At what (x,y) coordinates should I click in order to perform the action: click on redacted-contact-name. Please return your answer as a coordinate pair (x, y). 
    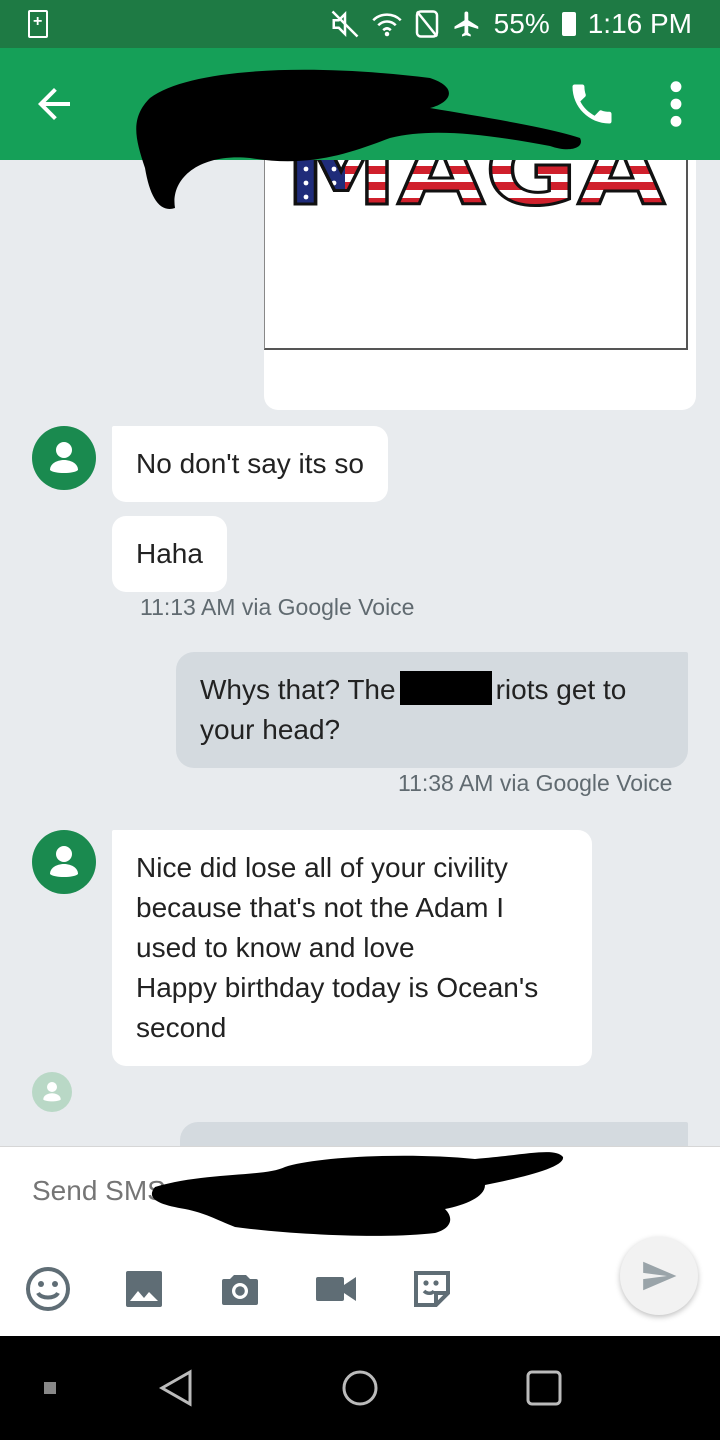
    Looking at the image, I should click on (358, 139).